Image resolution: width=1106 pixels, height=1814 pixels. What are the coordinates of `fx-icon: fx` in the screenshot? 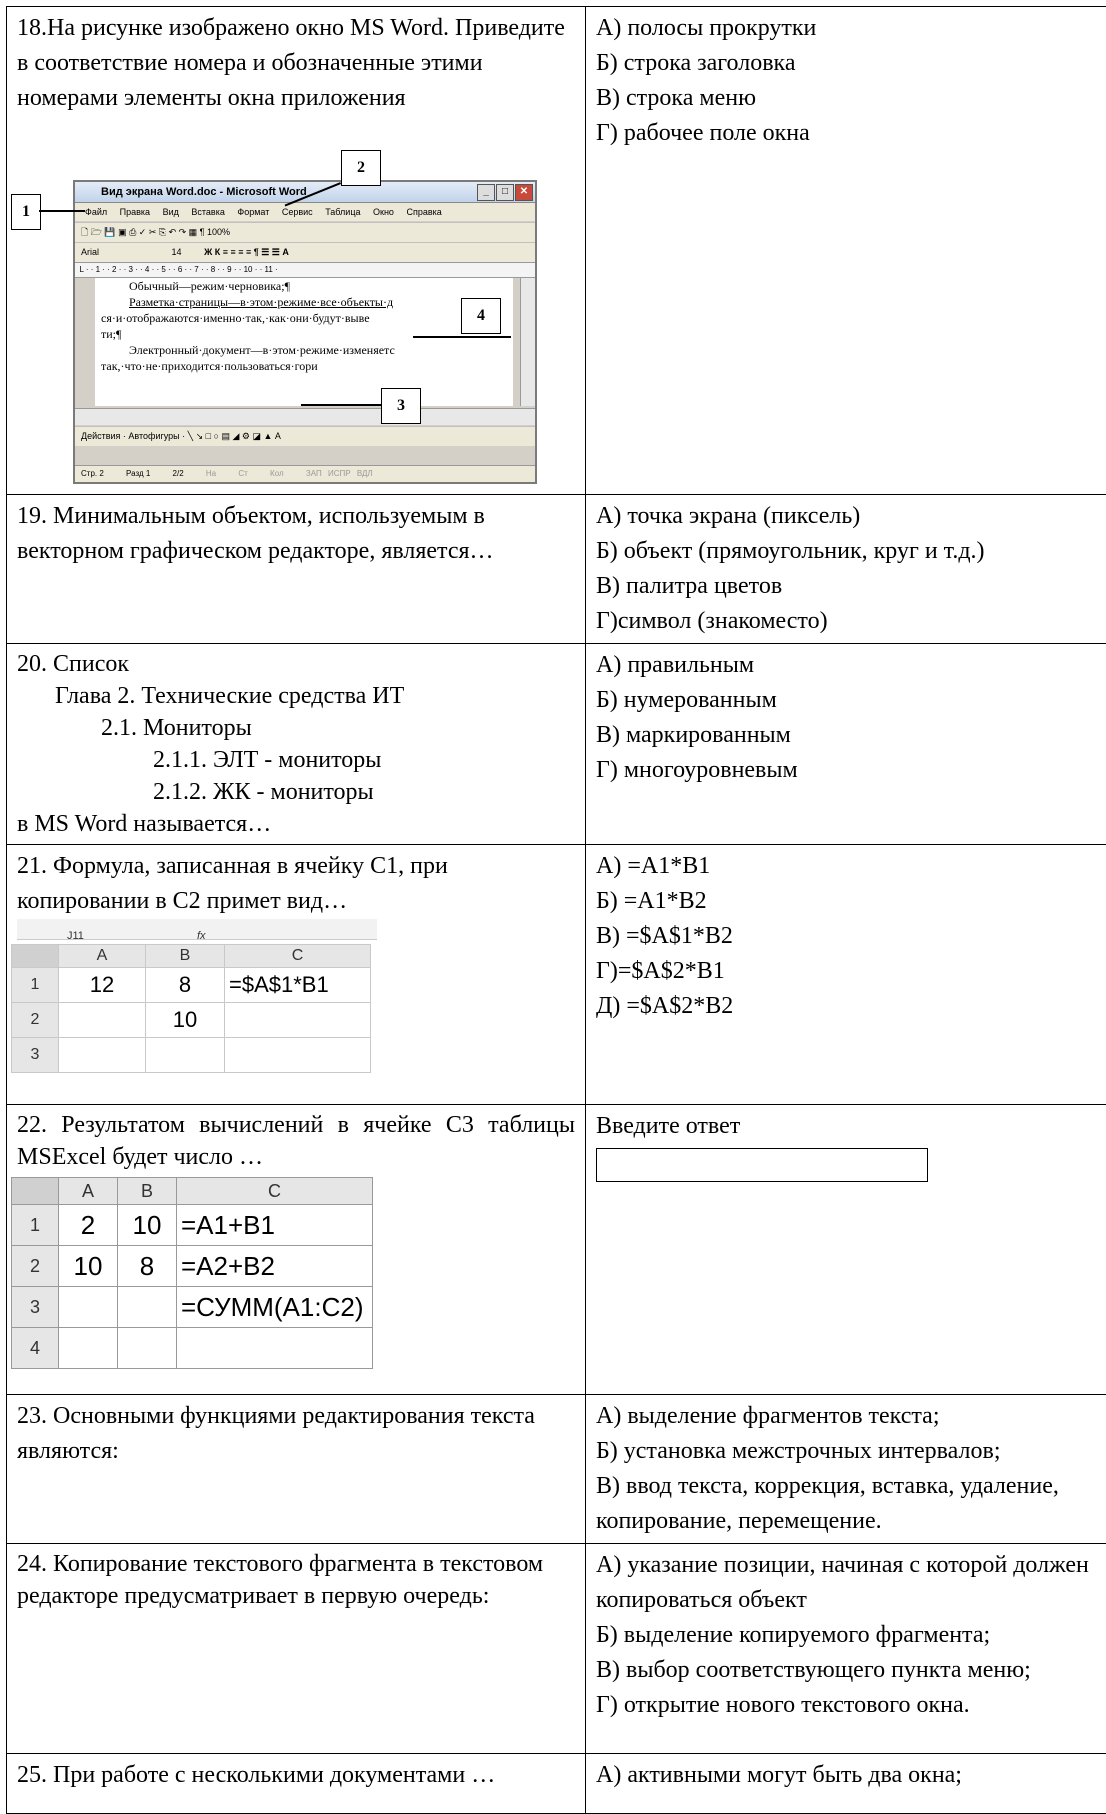 It's located at (201, 929).